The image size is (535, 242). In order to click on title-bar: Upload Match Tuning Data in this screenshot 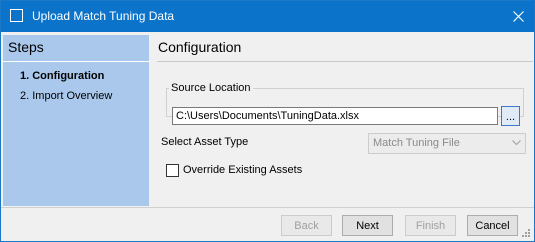, I will do `click(267, 16)`.